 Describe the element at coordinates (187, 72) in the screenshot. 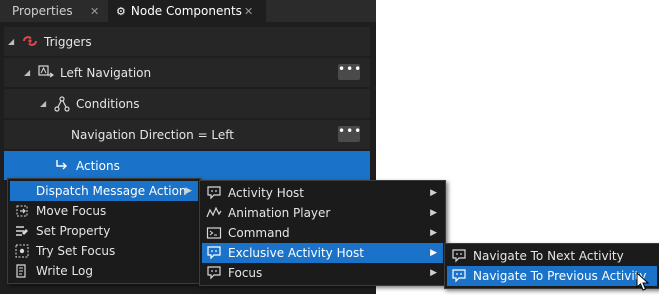

I see `tree-row-left-navigation: ◢ Left Navigation •••` at that location.